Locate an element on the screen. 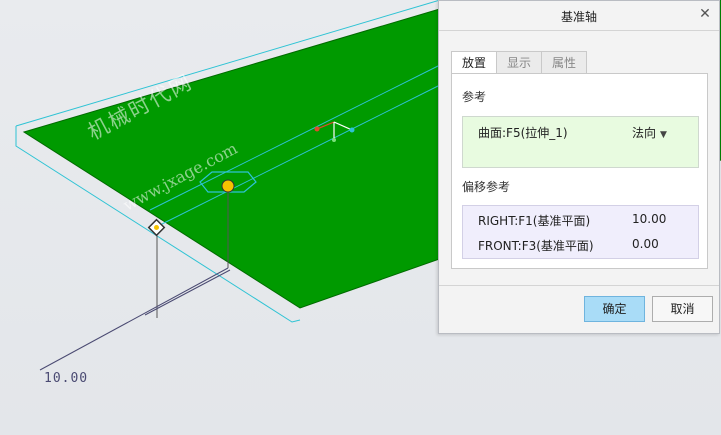 This screenshot has height=435, width=721. offset-handle-dot is located at coordinates (156, 227).